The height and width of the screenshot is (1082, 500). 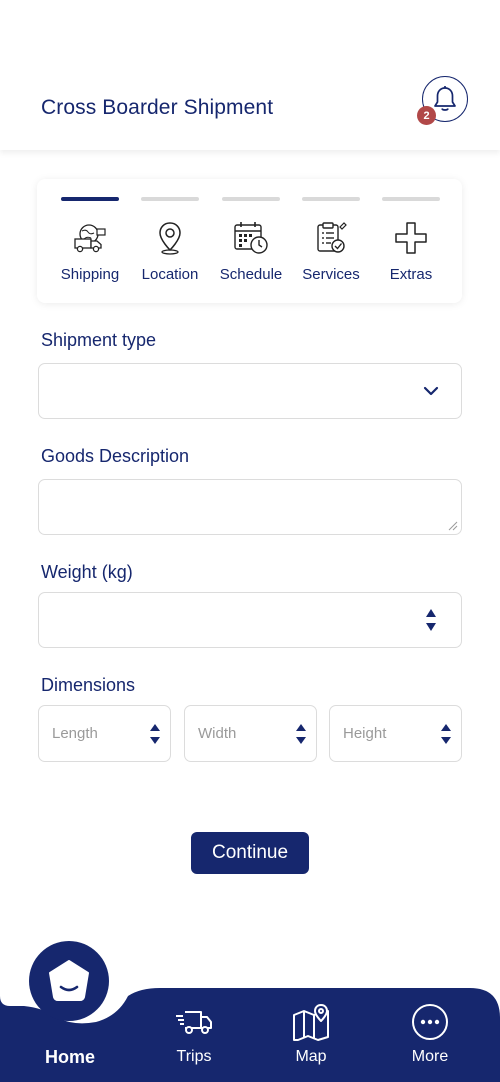 What do you see at coordinates (250, 507) in the screenshot?
I see `goods-description-textarea` at bounding box center [250, 507].